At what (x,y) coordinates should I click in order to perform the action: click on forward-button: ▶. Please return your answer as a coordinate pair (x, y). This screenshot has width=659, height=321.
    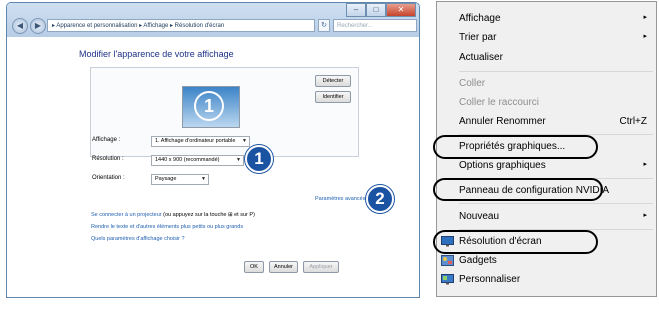
    Looking at the image, I should click on (38, 26).